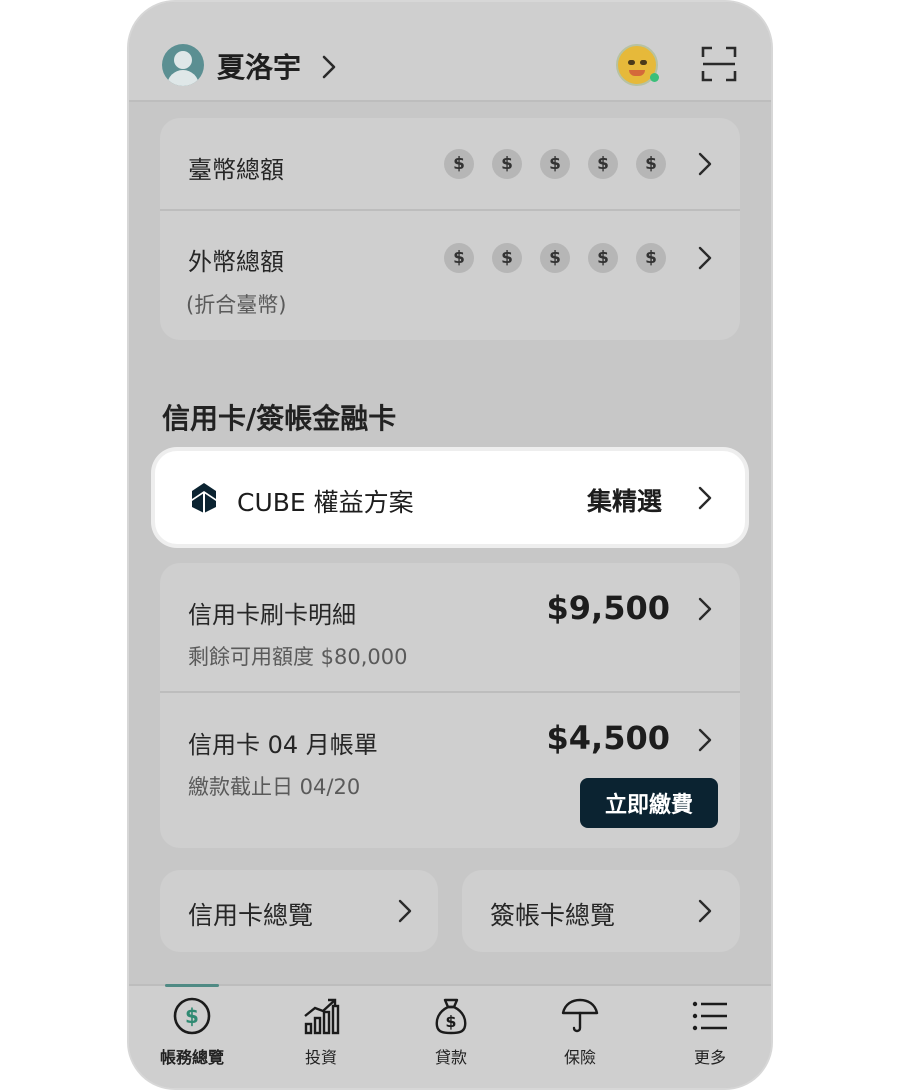 The width and height of the screenshot is (900, 1092). I want to click on twd-balance-row: 臺幣總額 $ $ $ $ $, so click(450, 164).